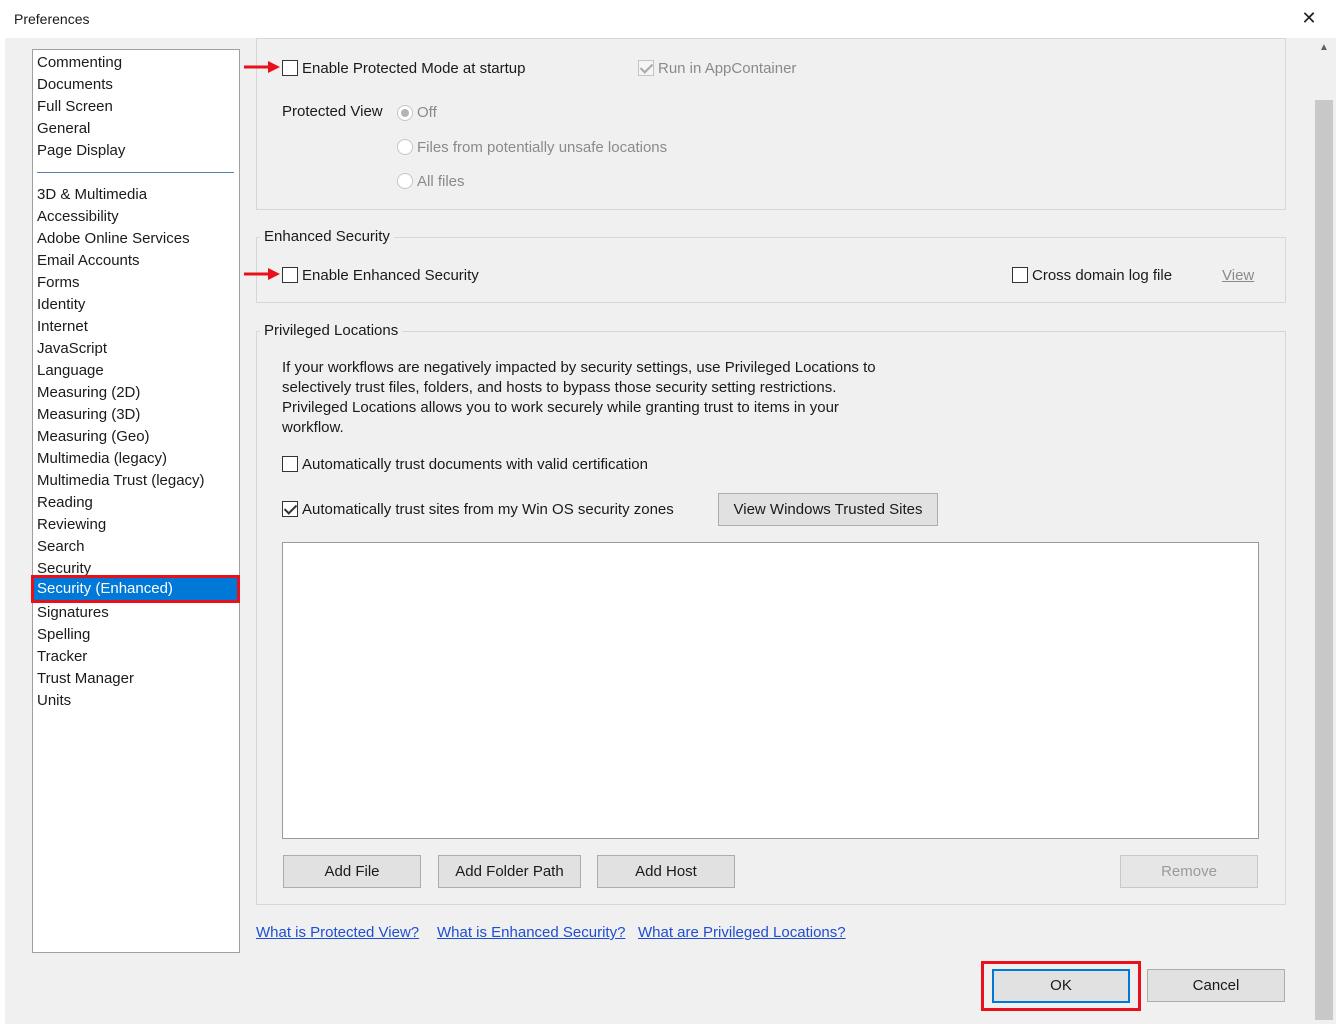 The width and height of the screenshot is (1336, 1024). What do you see at coordinates (62, 327) in the screenshot?
I see `category-item-internet: Internet` at bounding box center [62, 327].